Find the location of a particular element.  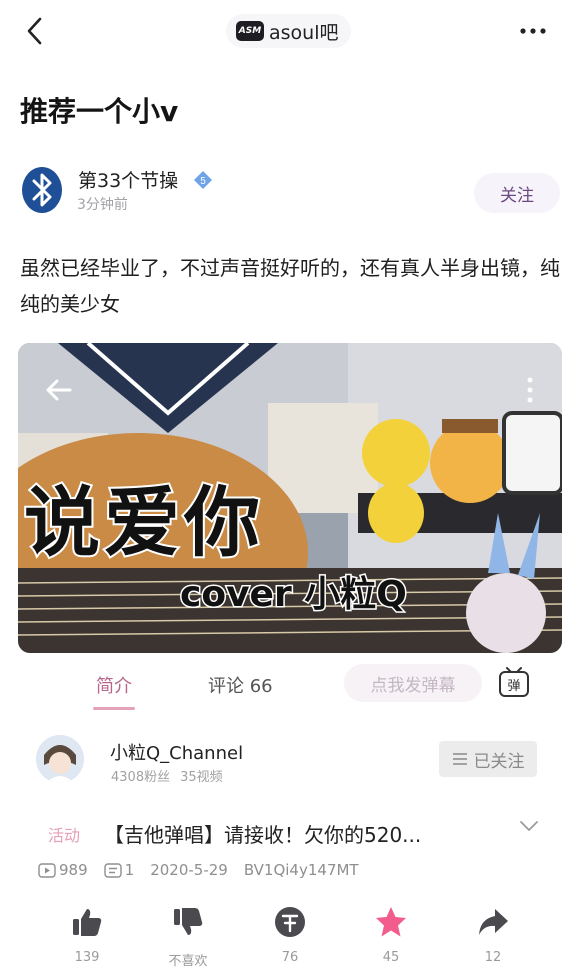

publish-date: 2020-5-29 is located at coordinates (189, 870).